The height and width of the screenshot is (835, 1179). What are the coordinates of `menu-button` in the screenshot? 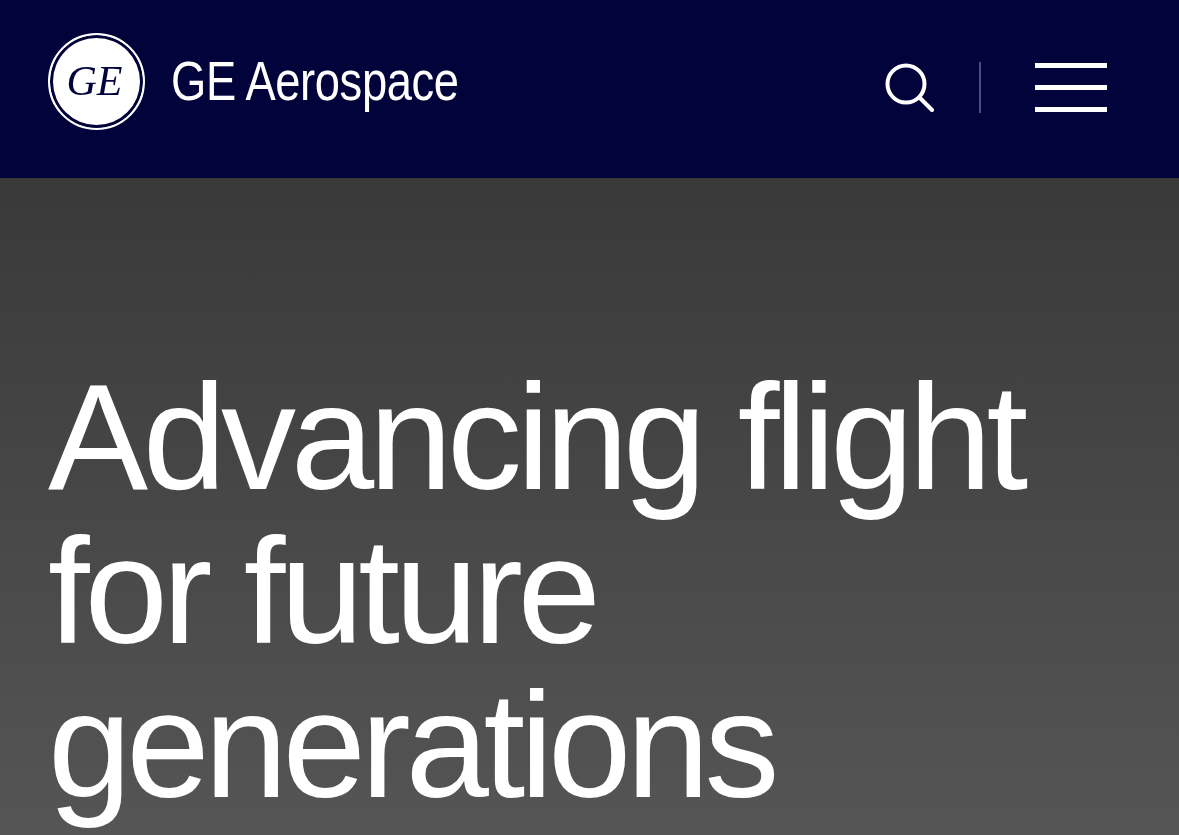 It's located at (1071, 87).